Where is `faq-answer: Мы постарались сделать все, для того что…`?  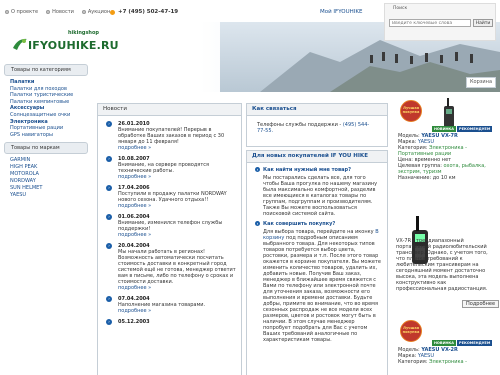
faq-answer: Мы постарались сделать все, для того что… is located at coordinates (320, 196).